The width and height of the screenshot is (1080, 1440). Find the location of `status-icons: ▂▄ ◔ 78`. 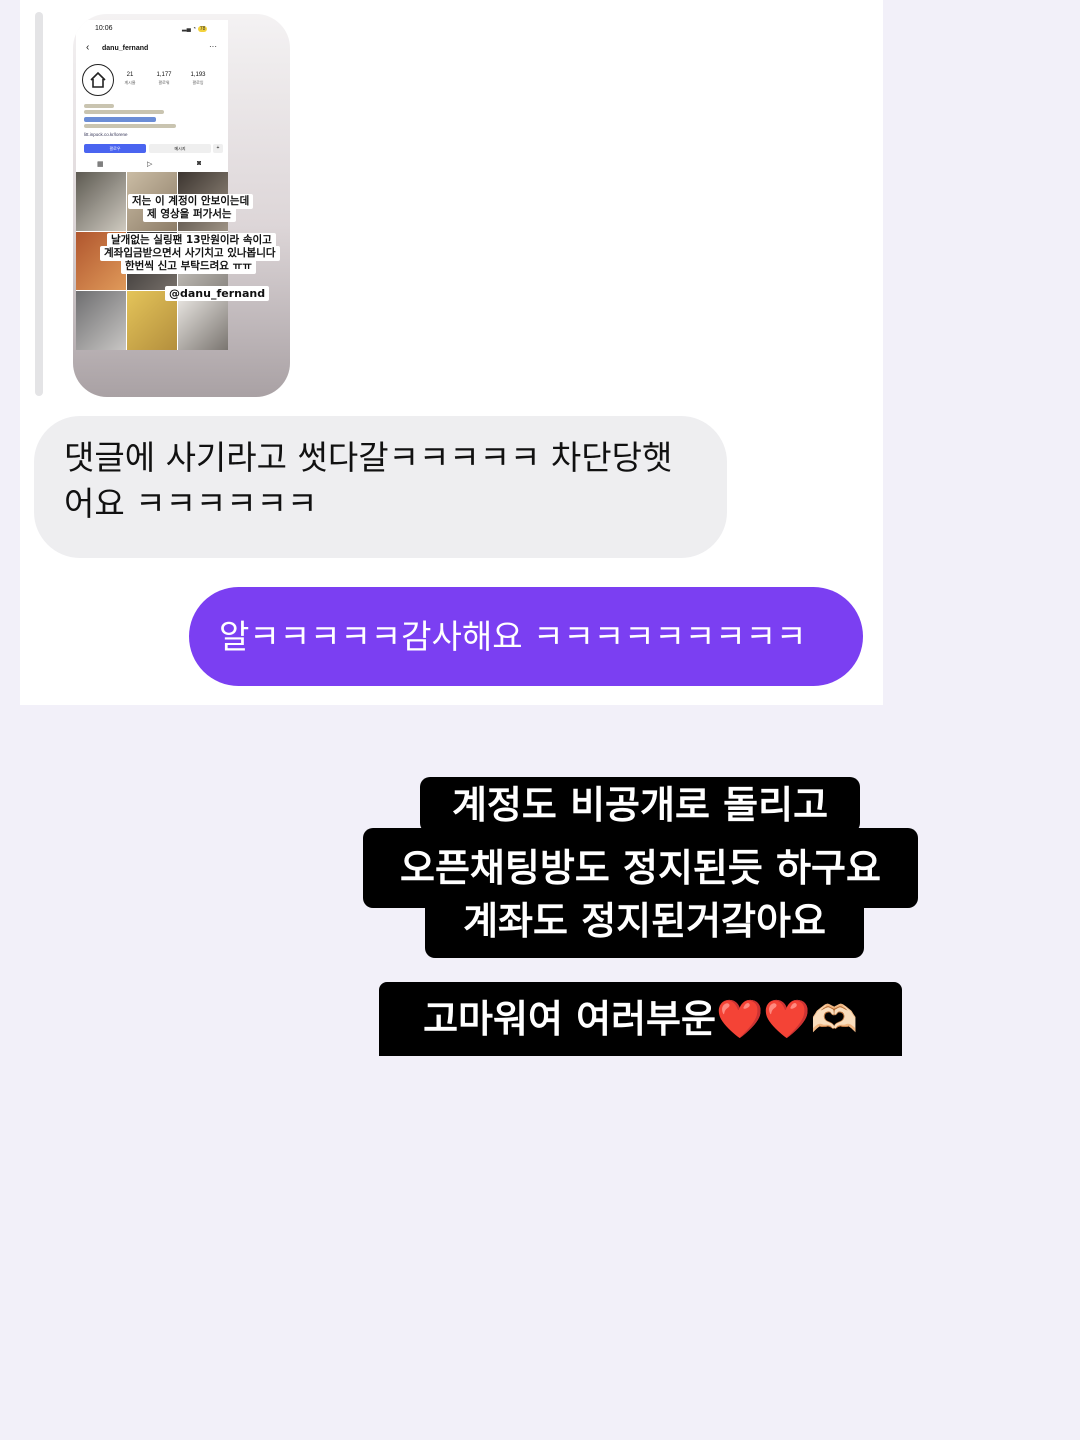

status-icons: ▂▄ ◔ 78 is located at coordinates (195, 29).